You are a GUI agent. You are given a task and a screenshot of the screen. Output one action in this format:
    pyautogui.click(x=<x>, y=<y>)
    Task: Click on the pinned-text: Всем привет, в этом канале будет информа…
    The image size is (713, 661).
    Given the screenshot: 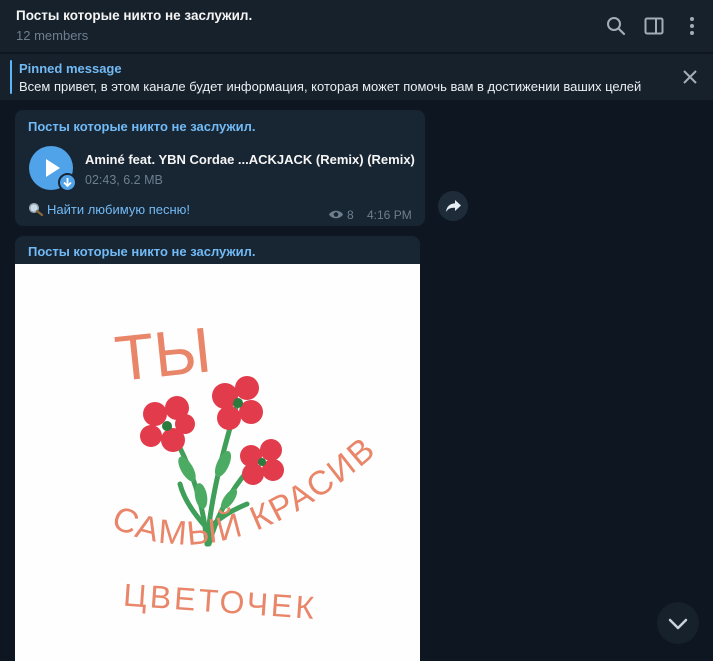 What is the action you would take?
    pyautogui.click(x=339, y=86)
    